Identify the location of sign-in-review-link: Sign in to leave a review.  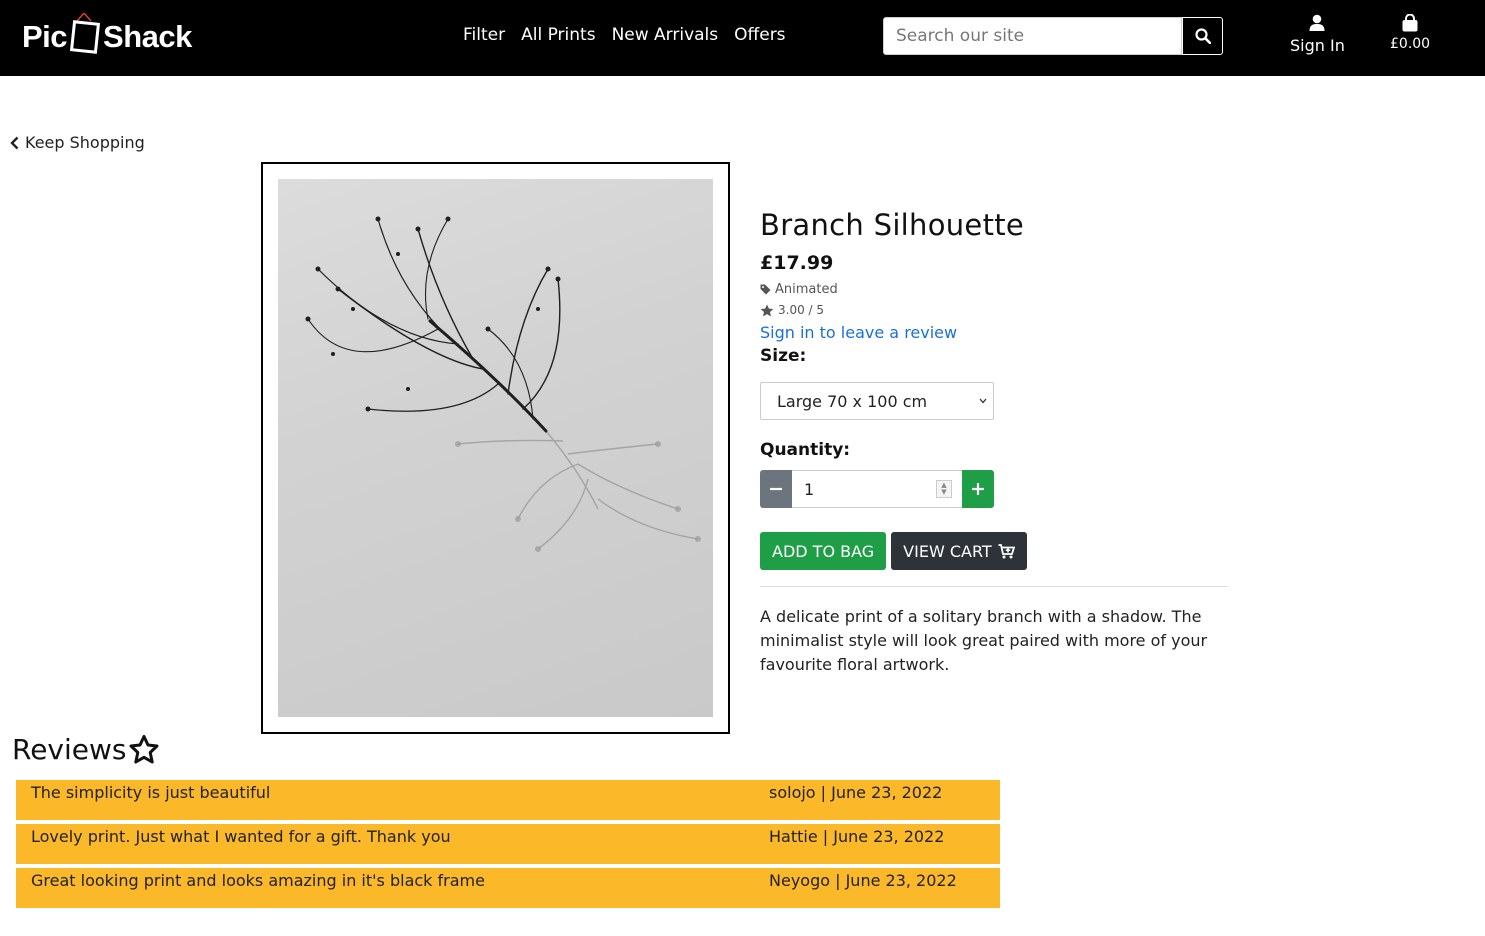
(994, 332).